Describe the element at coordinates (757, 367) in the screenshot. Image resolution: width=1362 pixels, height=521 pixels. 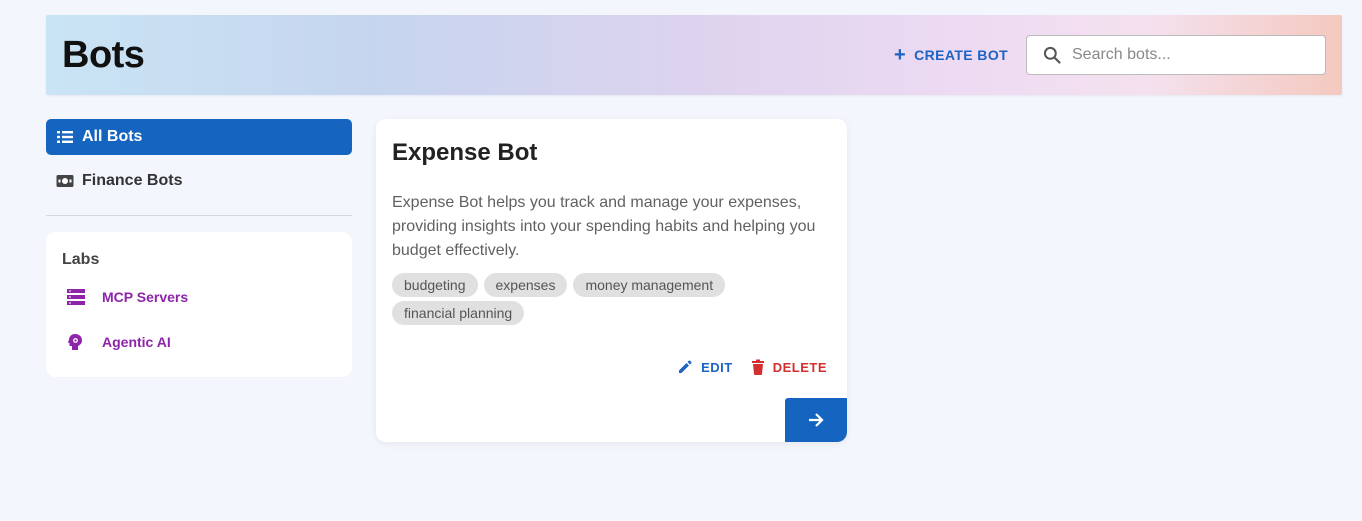
I see `trash-icon` at that location.